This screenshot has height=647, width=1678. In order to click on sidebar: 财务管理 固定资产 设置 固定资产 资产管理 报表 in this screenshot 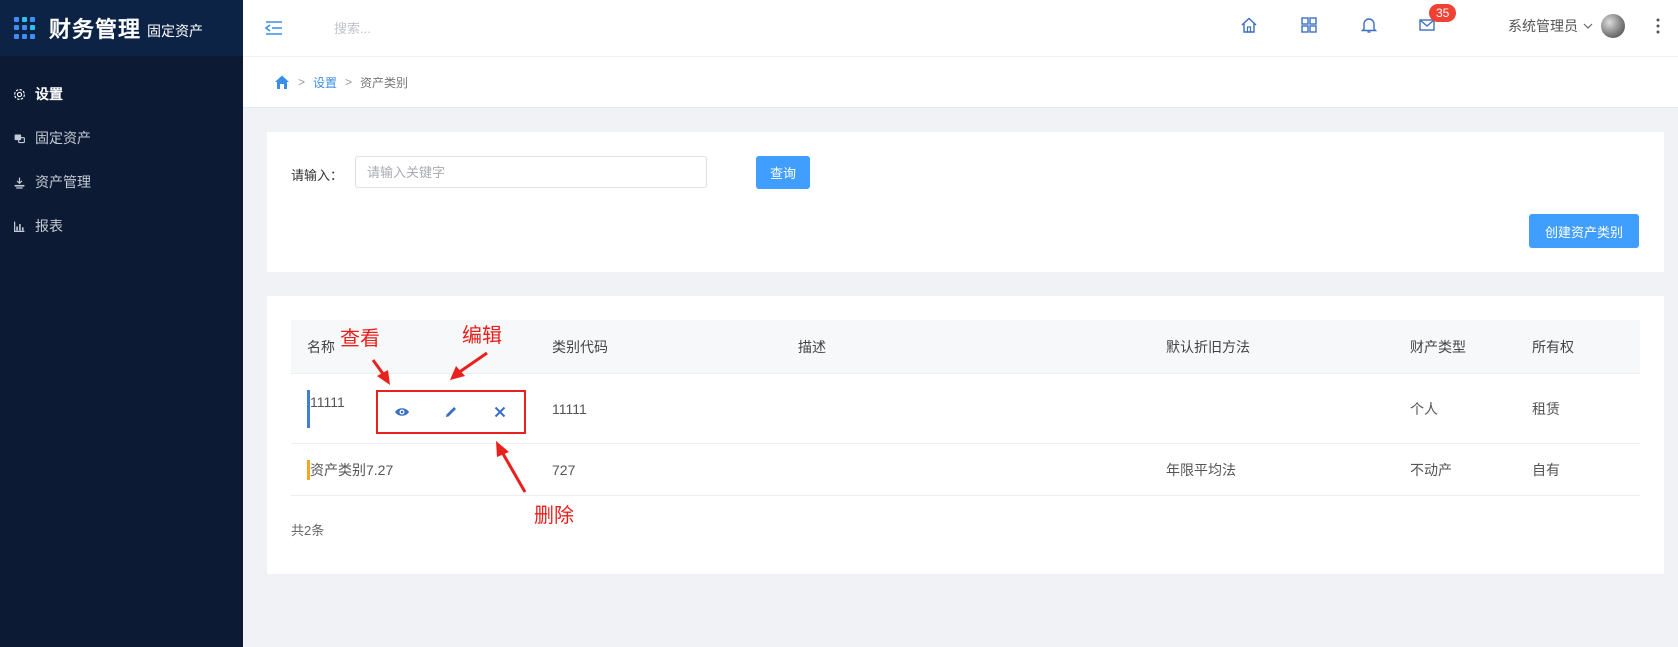, I will do `click(121, 323)`.